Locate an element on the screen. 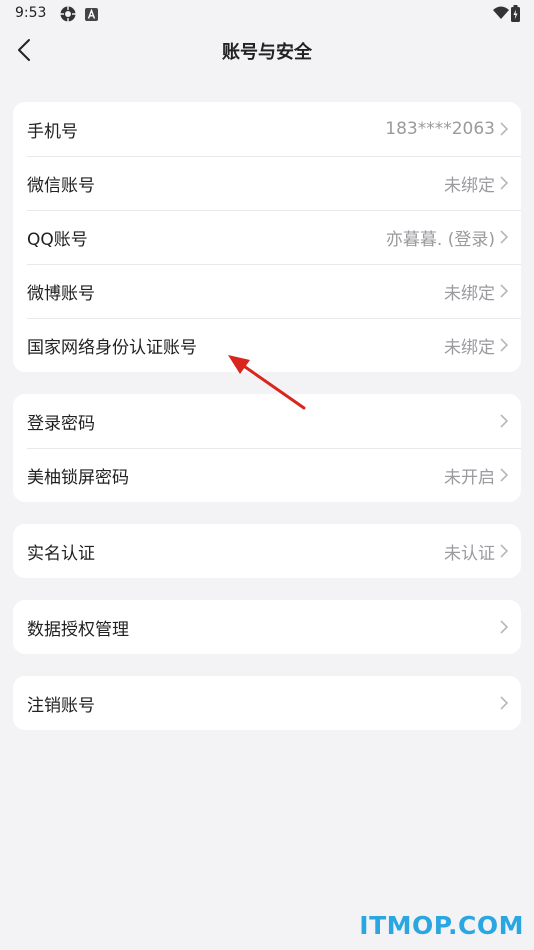 This screenshot has width=534, height=950. row-label: QQ账号 is located at coordinates (57, 239).